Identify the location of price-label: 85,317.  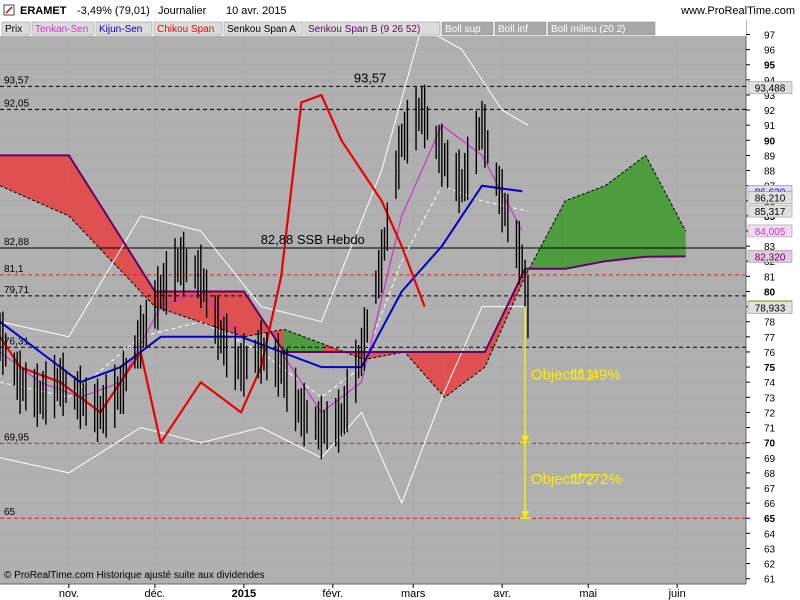
(770, 212).